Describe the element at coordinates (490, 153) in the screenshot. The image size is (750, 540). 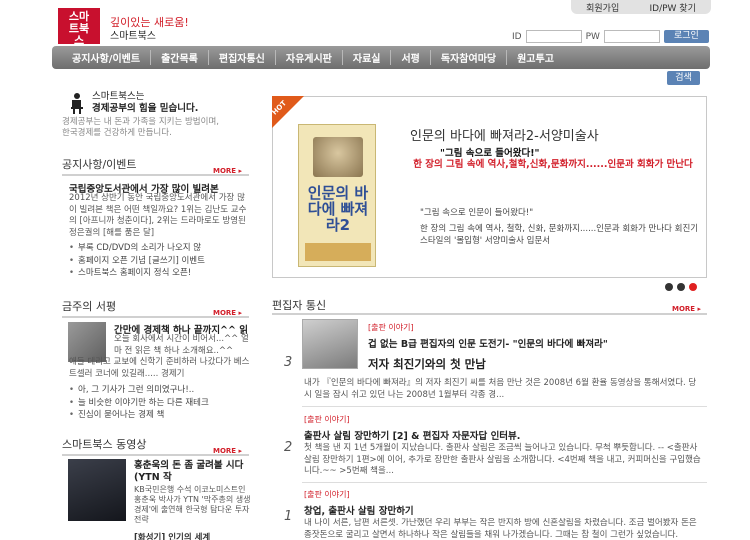
I see `featured-subtitle: "그림 속으로 들어왔다!"` at that location.